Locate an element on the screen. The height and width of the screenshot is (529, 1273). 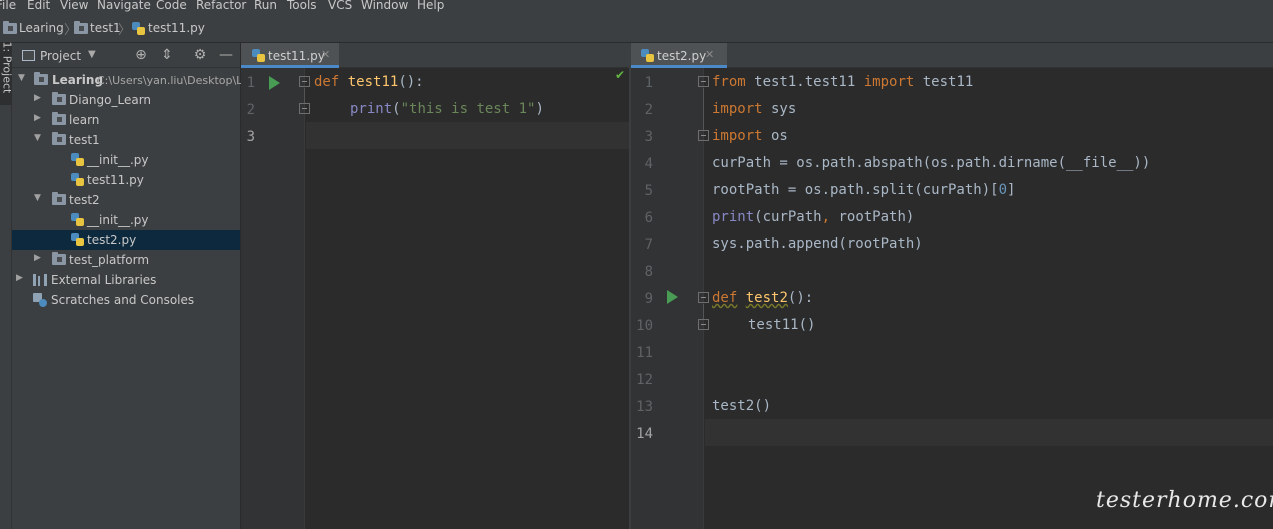
locate-file-icon: ⊕ is located at coordinates (141, 55).